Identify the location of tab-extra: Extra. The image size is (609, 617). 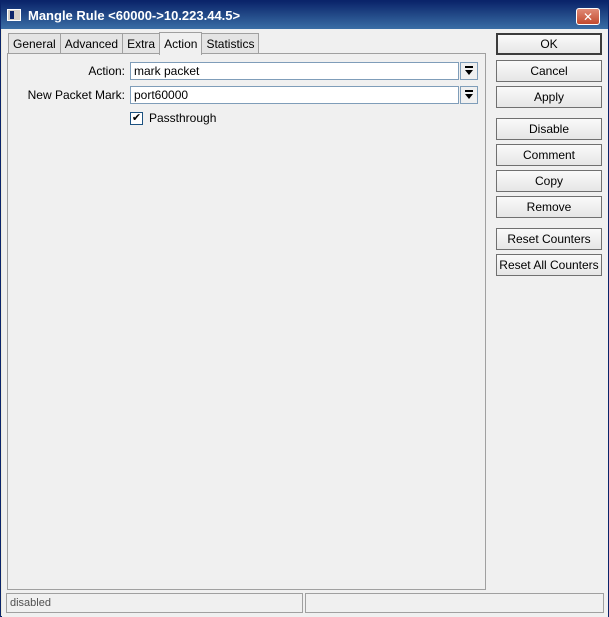
(141, 43).